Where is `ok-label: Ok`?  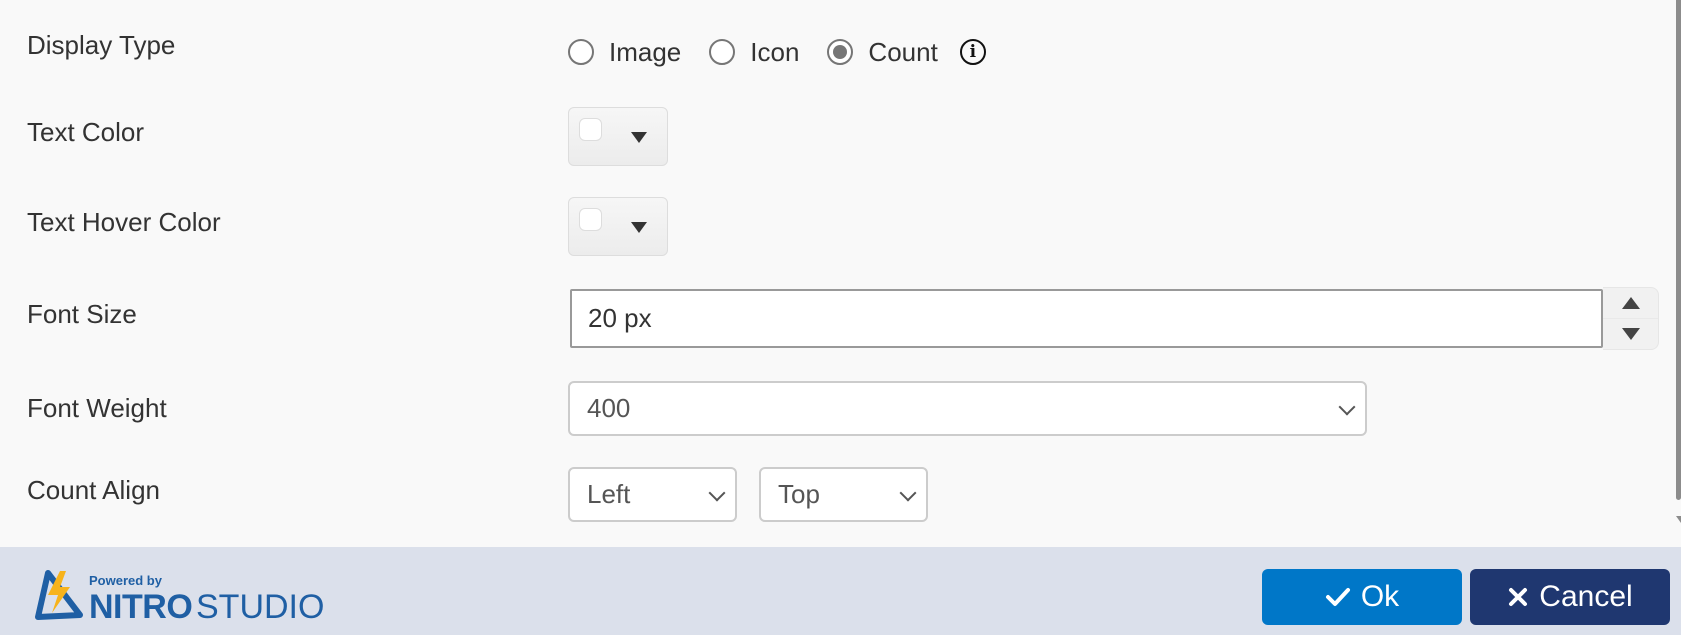
ok-label: Ok is located at coordinates (1380, 596).